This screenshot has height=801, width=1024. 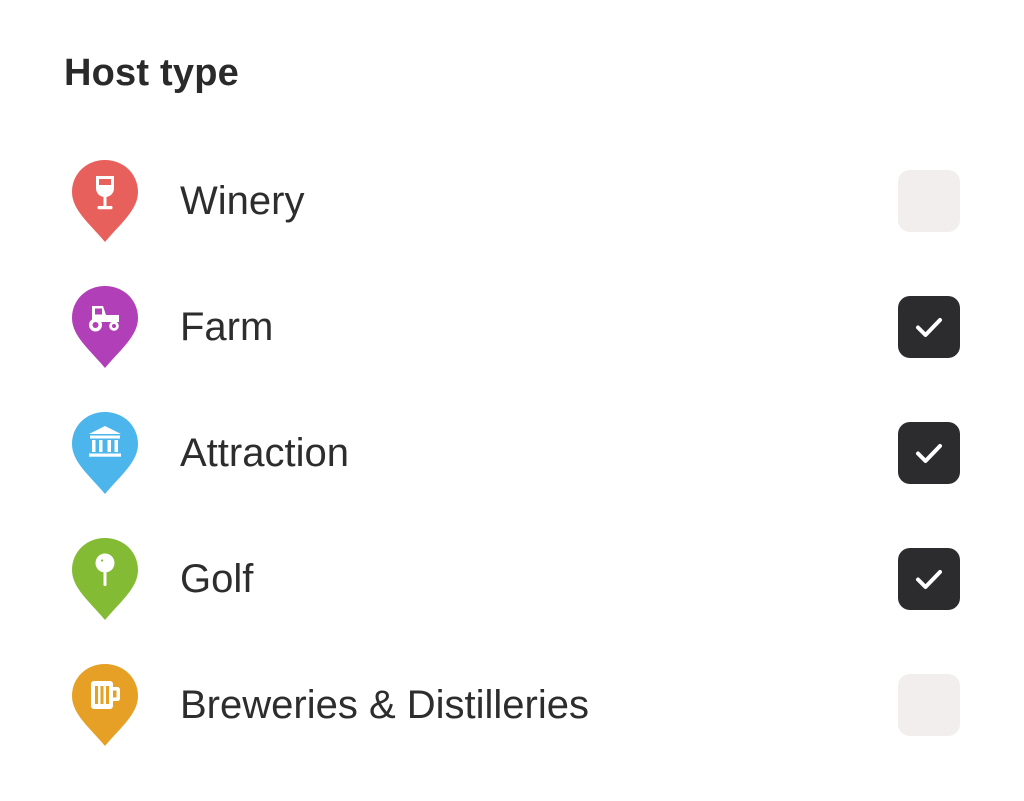 I want to click on museum-icon, so click(x=105, y=453).